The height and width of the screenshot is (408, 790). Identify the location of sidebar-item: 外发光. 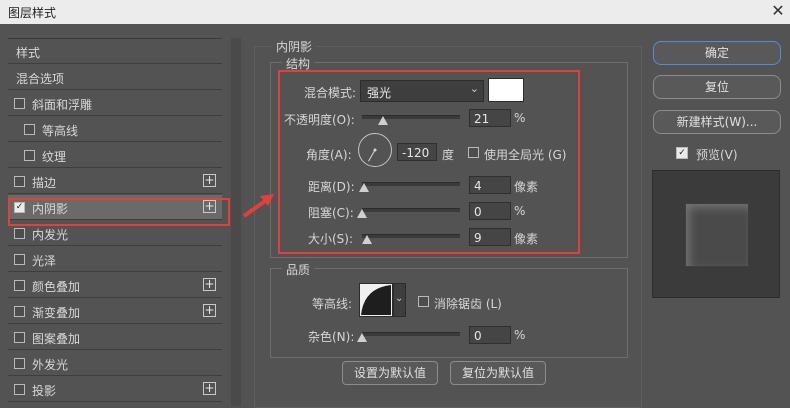
(115, 363).